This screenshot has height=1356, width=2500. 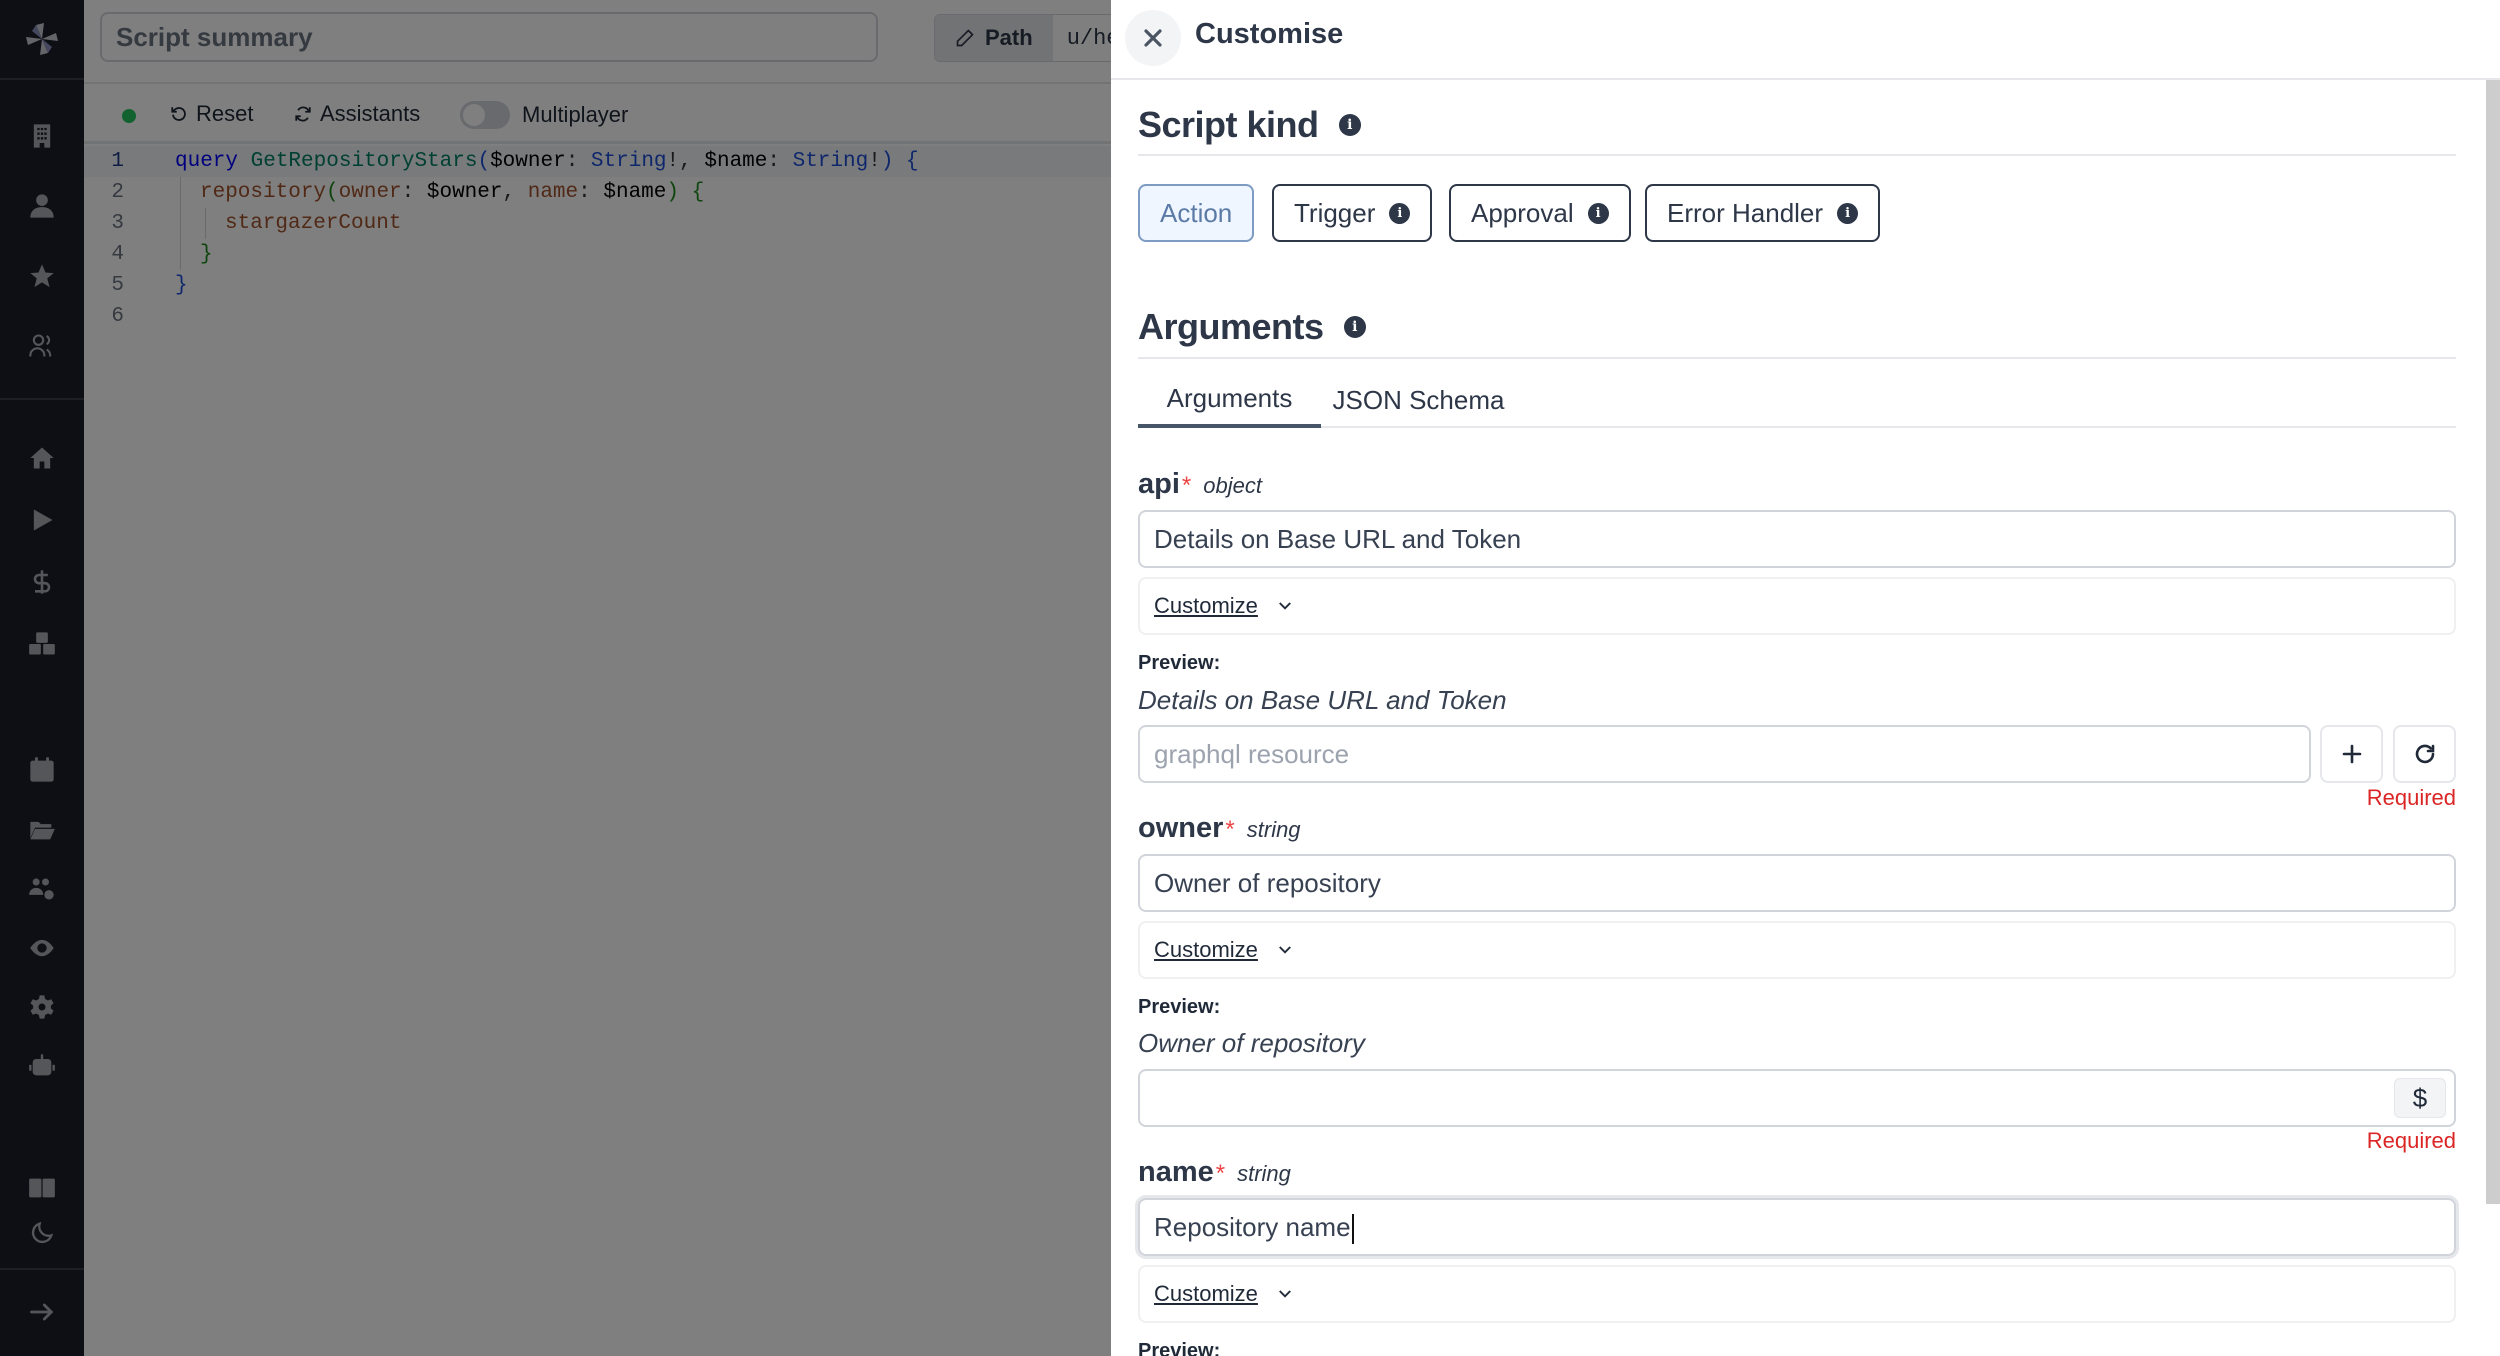 What do you see at coordinates (1181, 828) in the screenshot?
I see `field-name: owner` at bounding box center [1181, 828].